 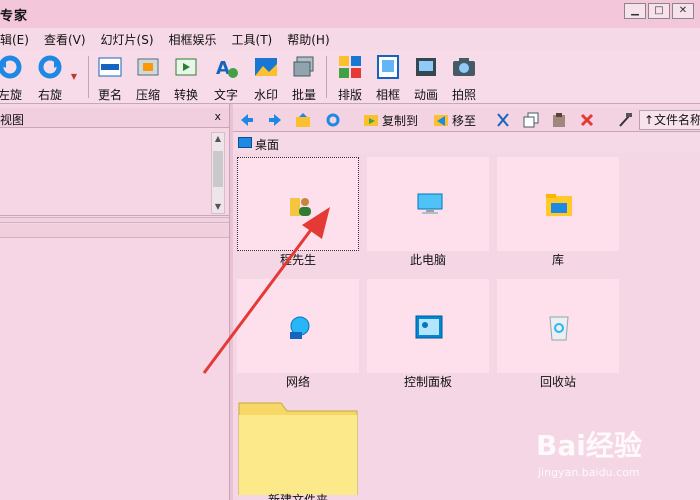 What do you see at coordinates (557, 260) in the screenshot?
I see `grid-item-label: 库` at bounding box center [557, 260].